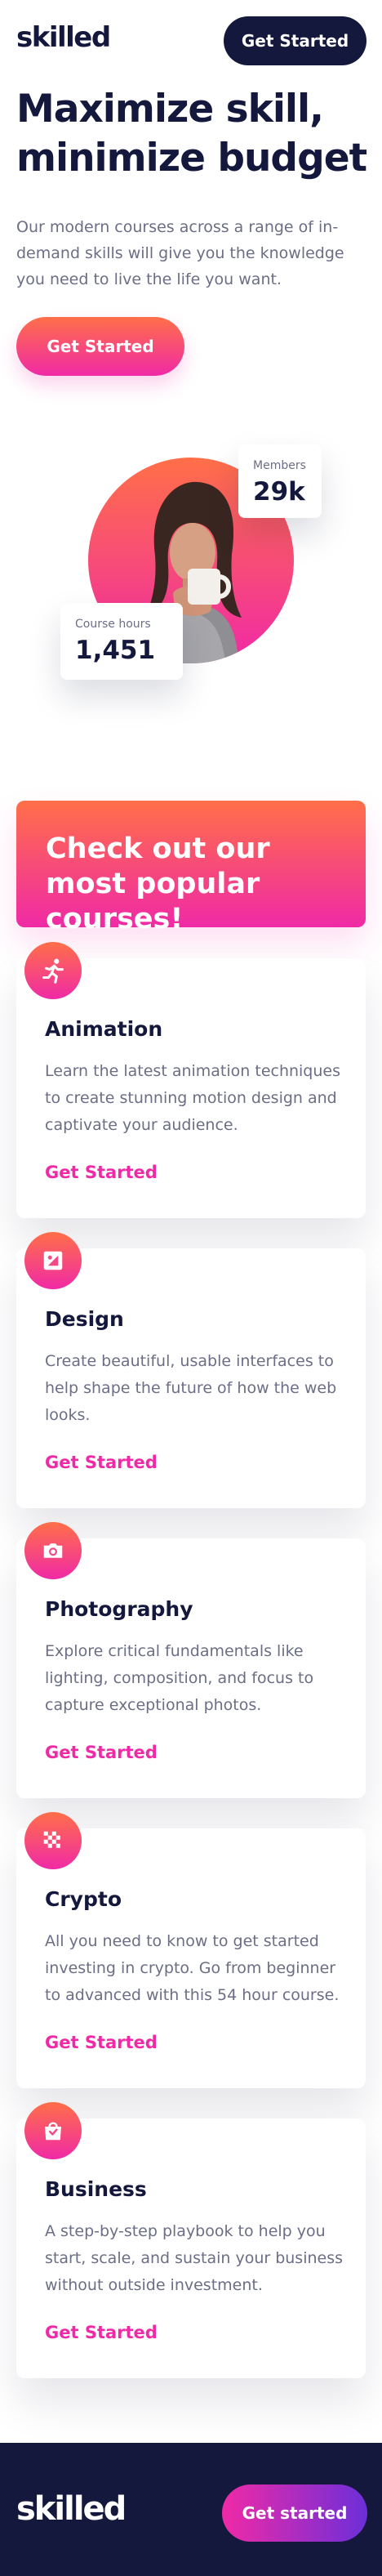 The height and width of the screenshot is (2576, 382). What do you see at coordinates (104, 1029) in the screenshot?
I see `course-title: Animation` at bounding box center [104, 1029].